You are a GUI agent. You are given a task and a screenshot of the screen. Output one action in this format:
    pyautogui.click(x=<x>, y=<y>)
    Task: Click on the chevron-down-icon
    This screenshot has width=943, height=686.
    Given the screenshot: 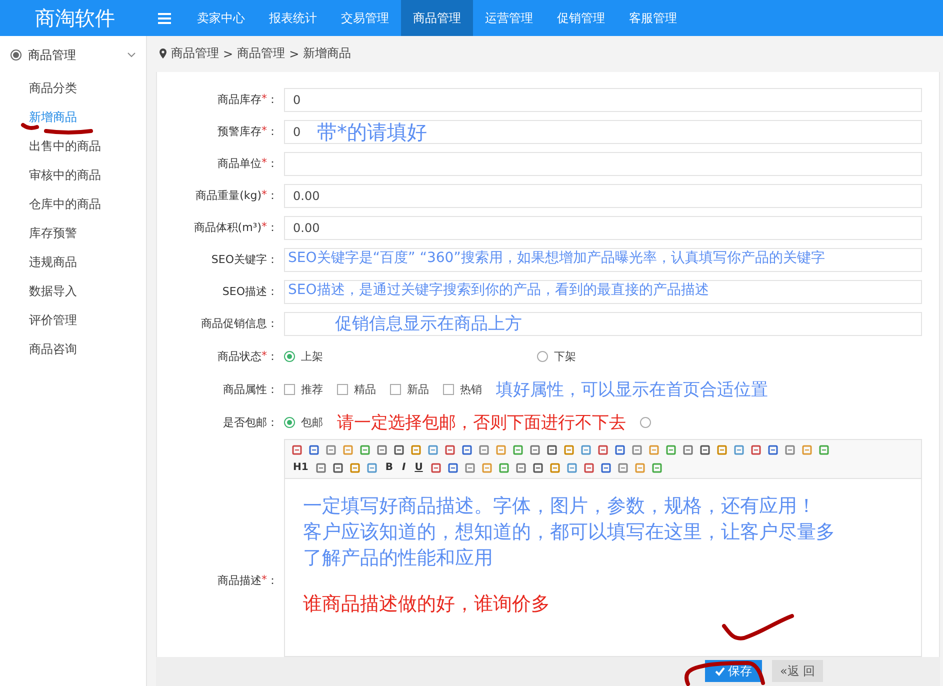 What is the action you would take?
    pyautogui.click(x=131, y=55)
    